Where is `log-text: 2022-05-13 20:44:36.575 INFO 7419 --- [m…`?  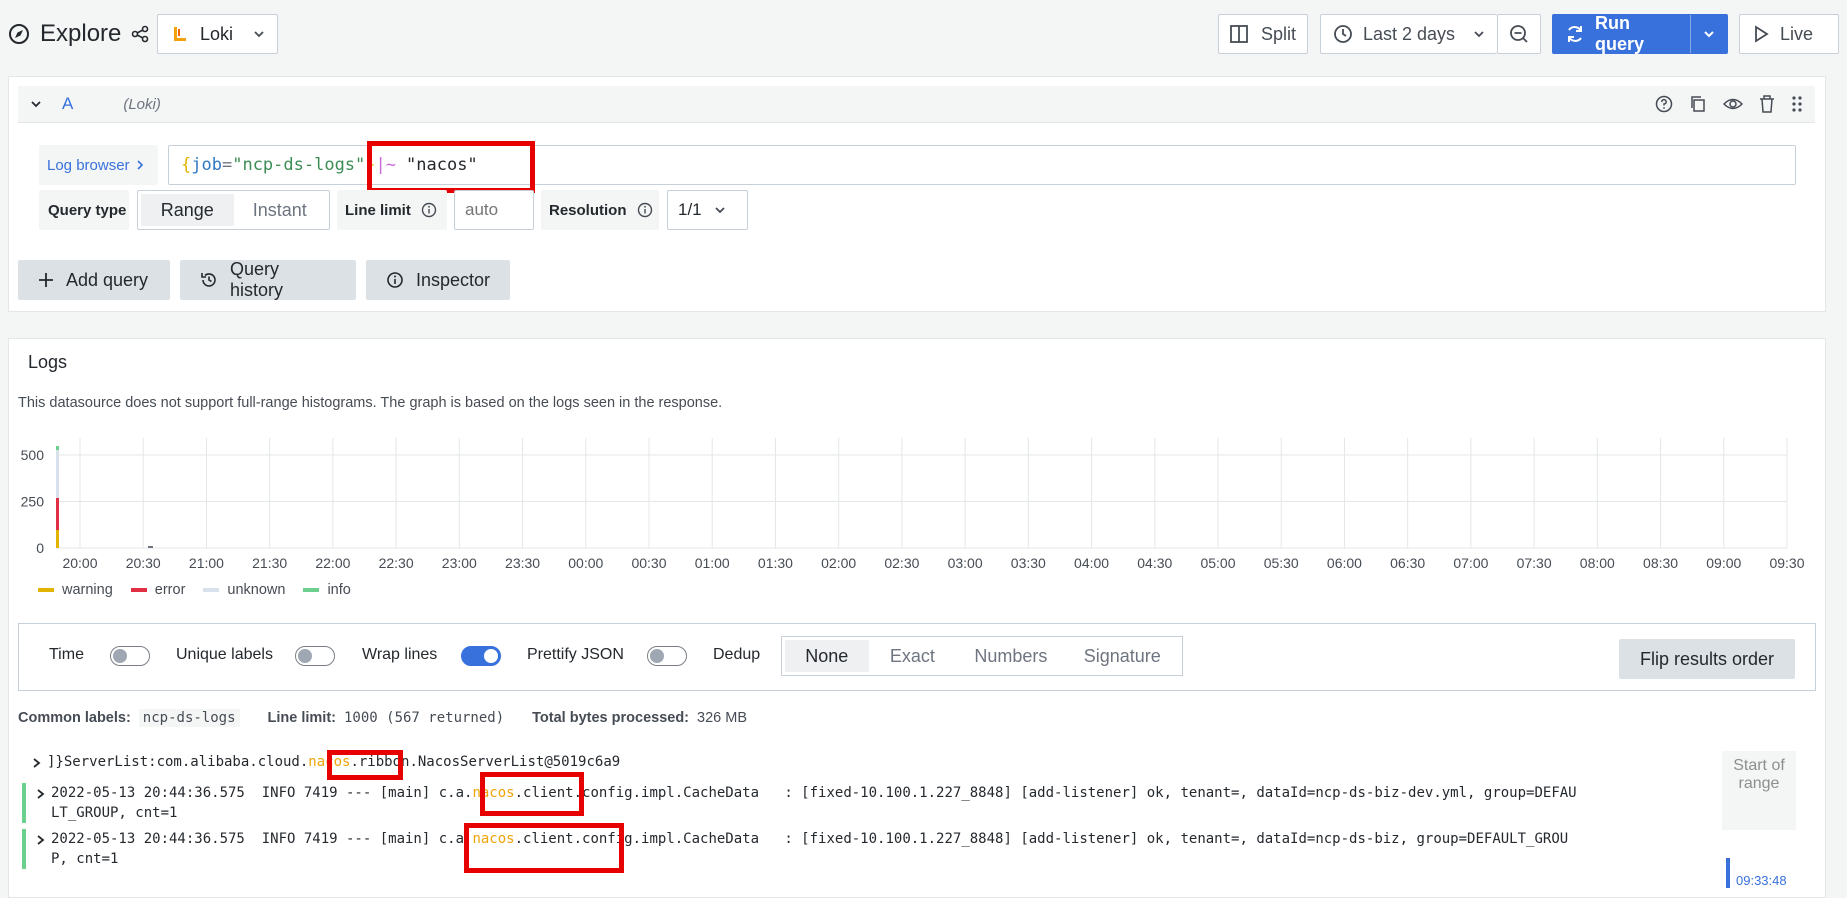 log-text: 2022-05-13 20:44:36.575 INFO 7419 --- [m… is located at coordinates (262, 839).